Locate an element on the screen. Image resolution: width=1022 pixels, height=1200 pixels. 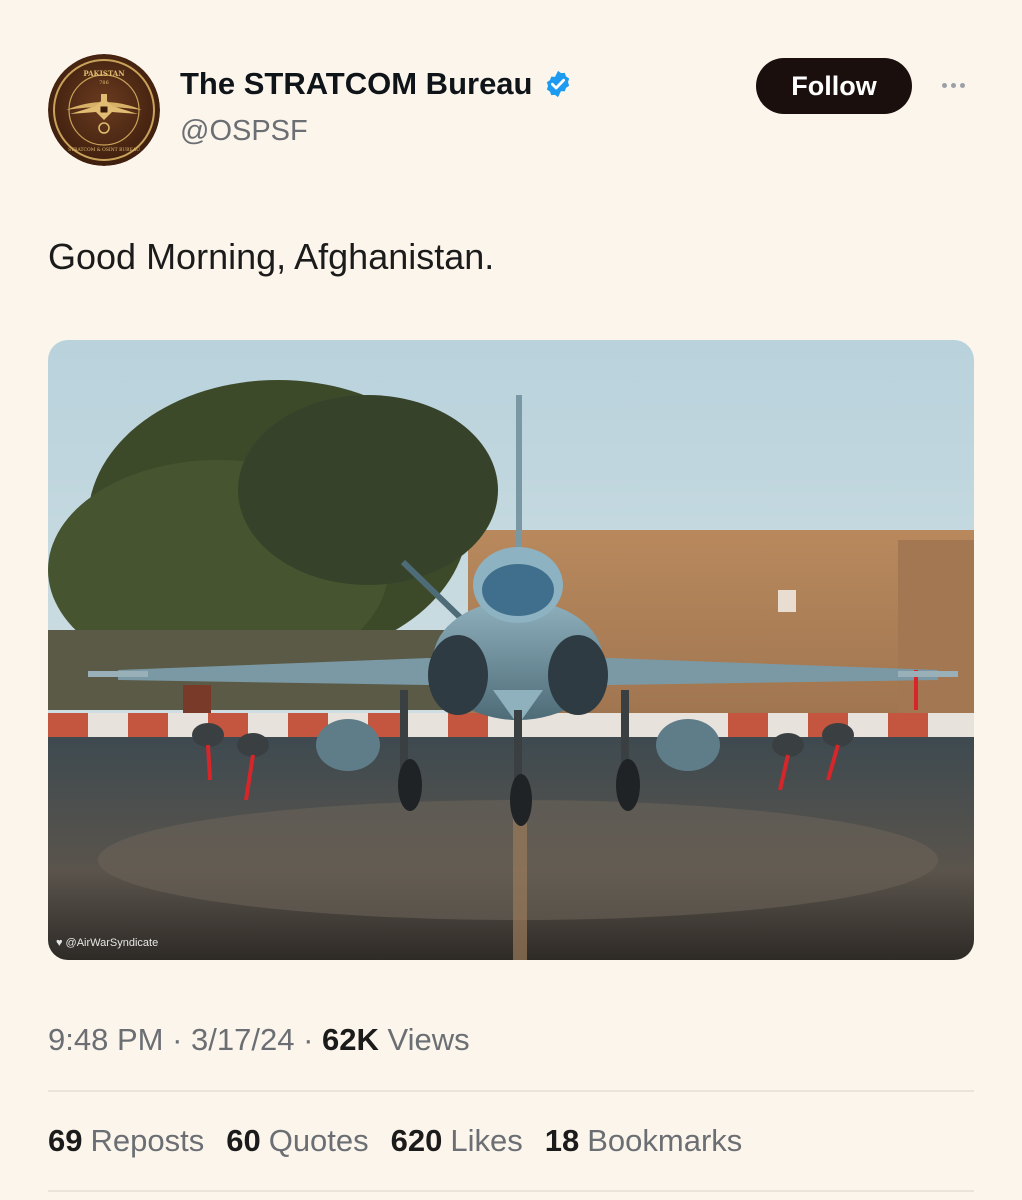
views-count: 62K is located at coordinates (350, 1039).